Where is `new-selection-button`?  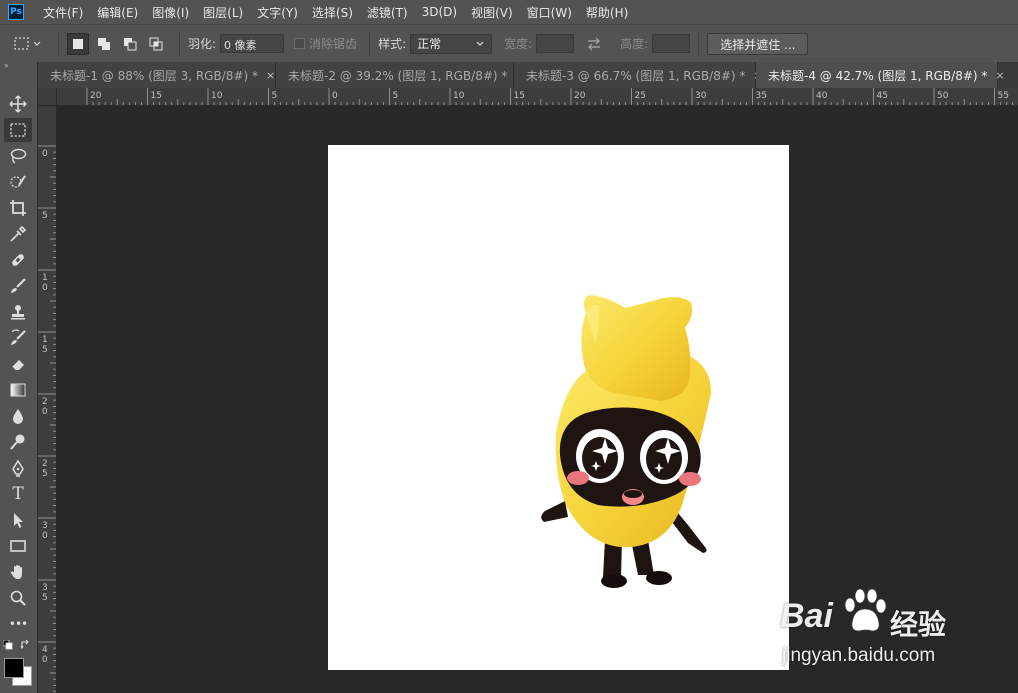
new-selection-button is located at coordinates (78, 43).